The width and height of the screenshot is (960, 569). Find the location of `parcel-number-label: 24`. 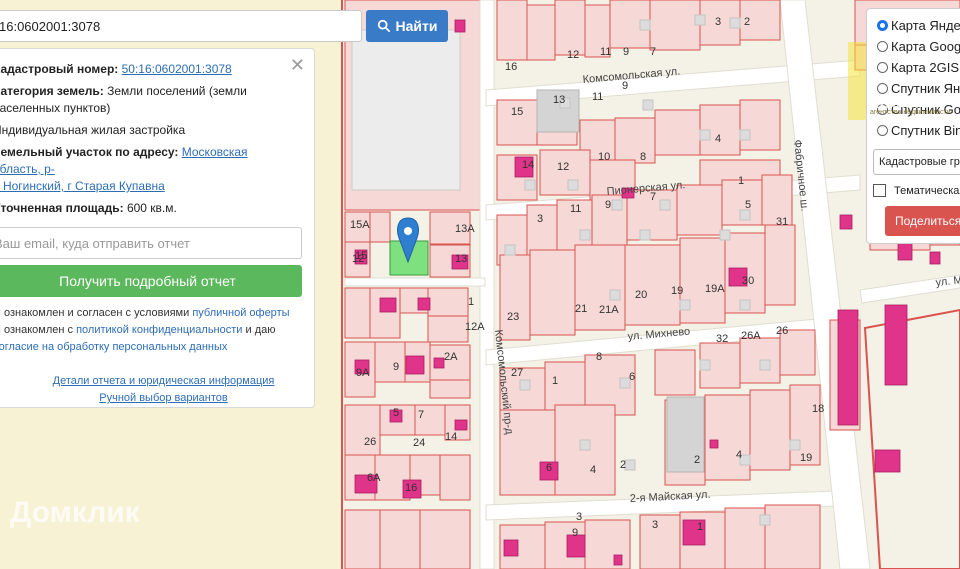

parcel-number-label: 24 is located at coordinates (419, 443).